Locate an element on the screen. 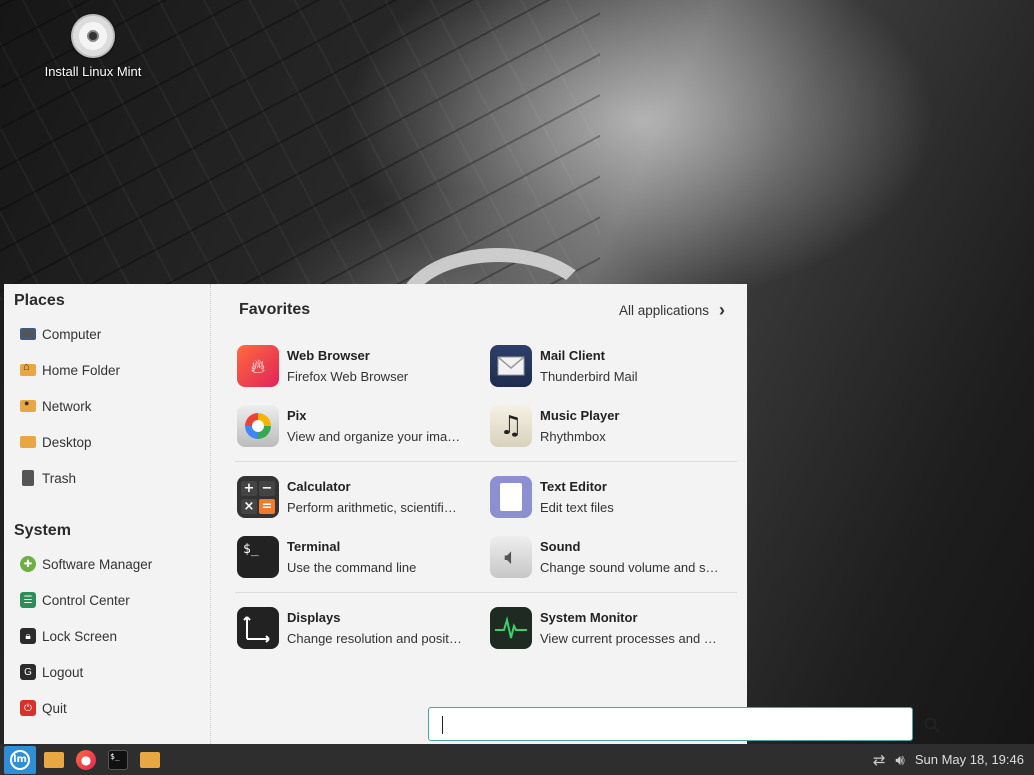 This screenshot has height=775, width=1034. calculator-icon: + − × = is located at coordinates (258, 497).